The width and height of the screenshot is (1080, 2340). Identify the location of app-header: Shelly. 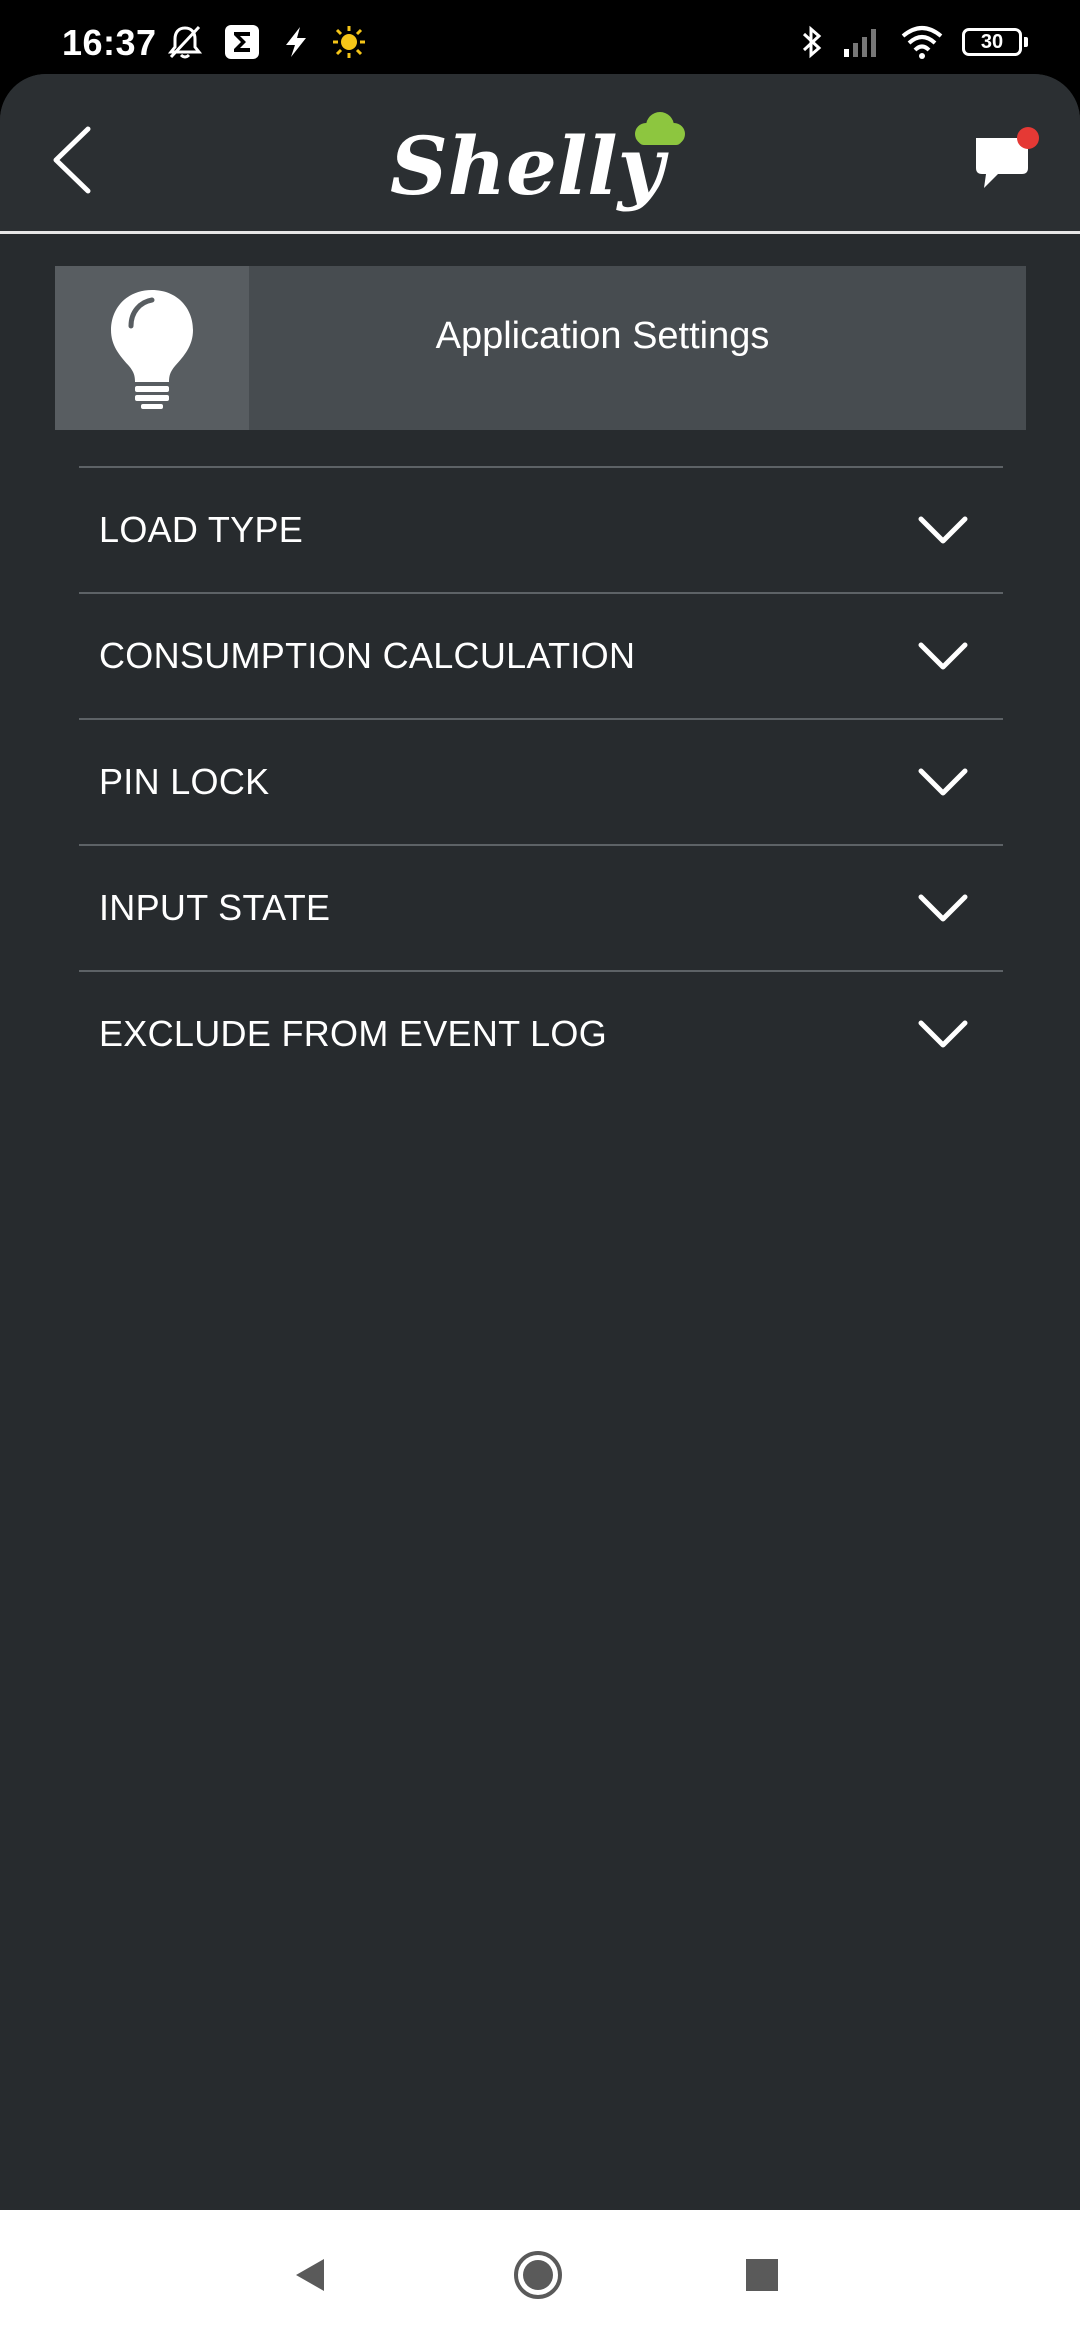
(540, 154).